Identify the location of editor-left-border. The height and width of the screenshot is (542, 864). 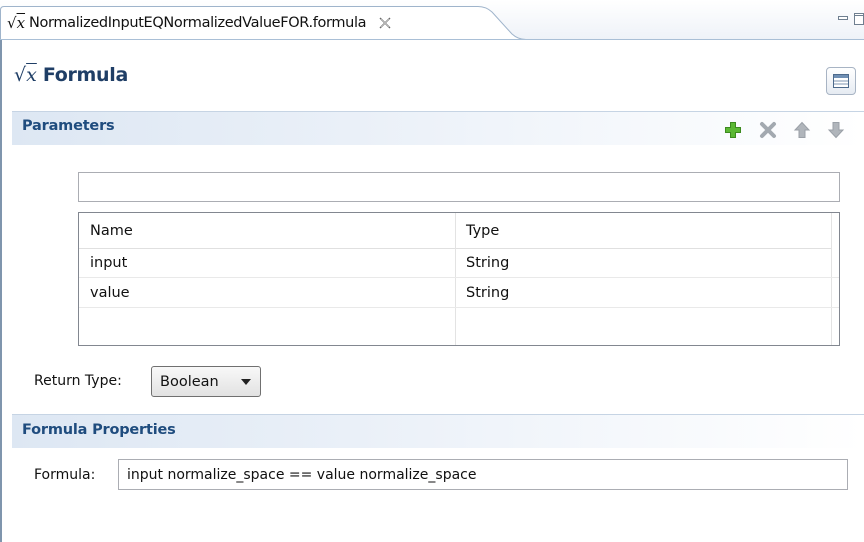
(1, 291).